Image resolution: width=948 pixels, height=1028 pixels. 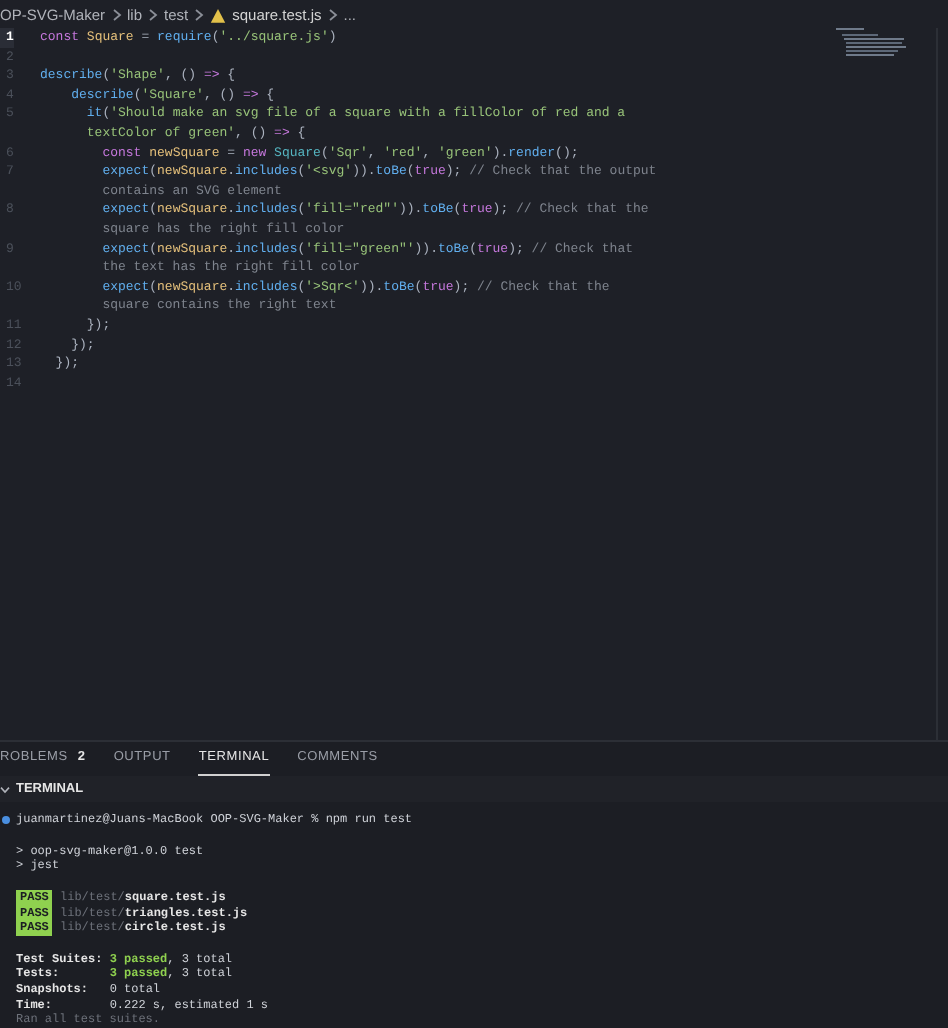 I want to click on minimap-drawing, so click(x=872, y=44).